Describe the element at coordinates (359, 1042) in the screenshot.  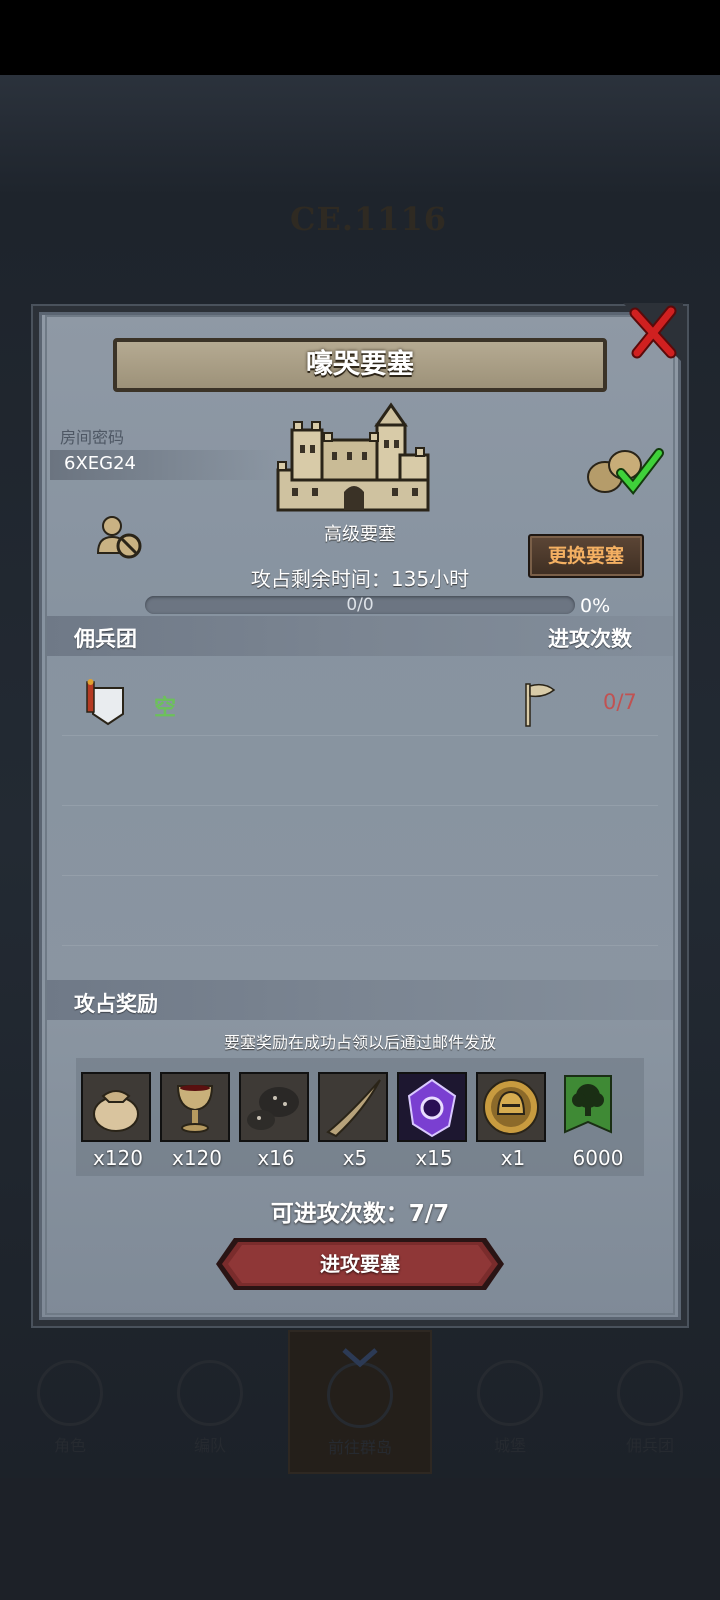
I see `reward-note: 要塞奖励在成功占领以后通过邮件发放` at that location.